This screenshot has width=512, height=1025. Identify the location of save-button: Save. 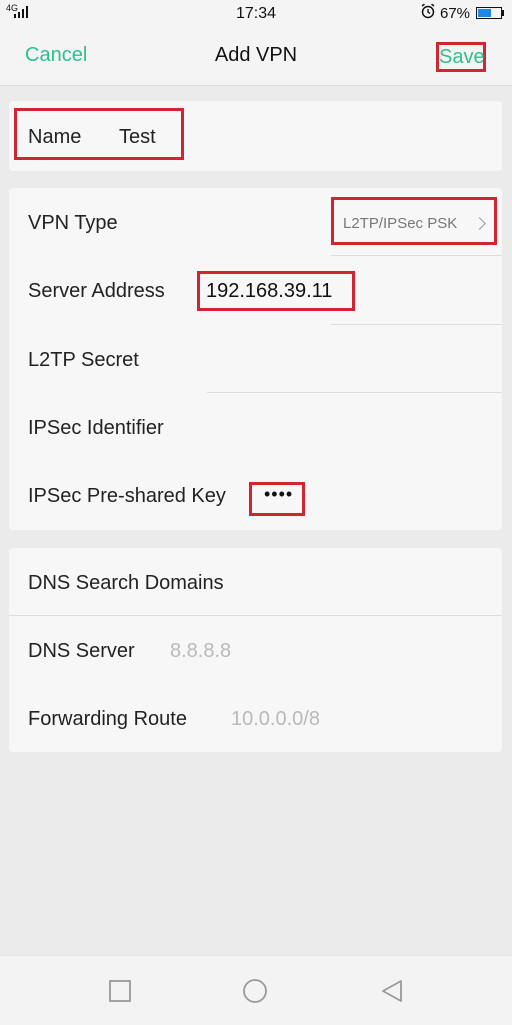
(461, 57).